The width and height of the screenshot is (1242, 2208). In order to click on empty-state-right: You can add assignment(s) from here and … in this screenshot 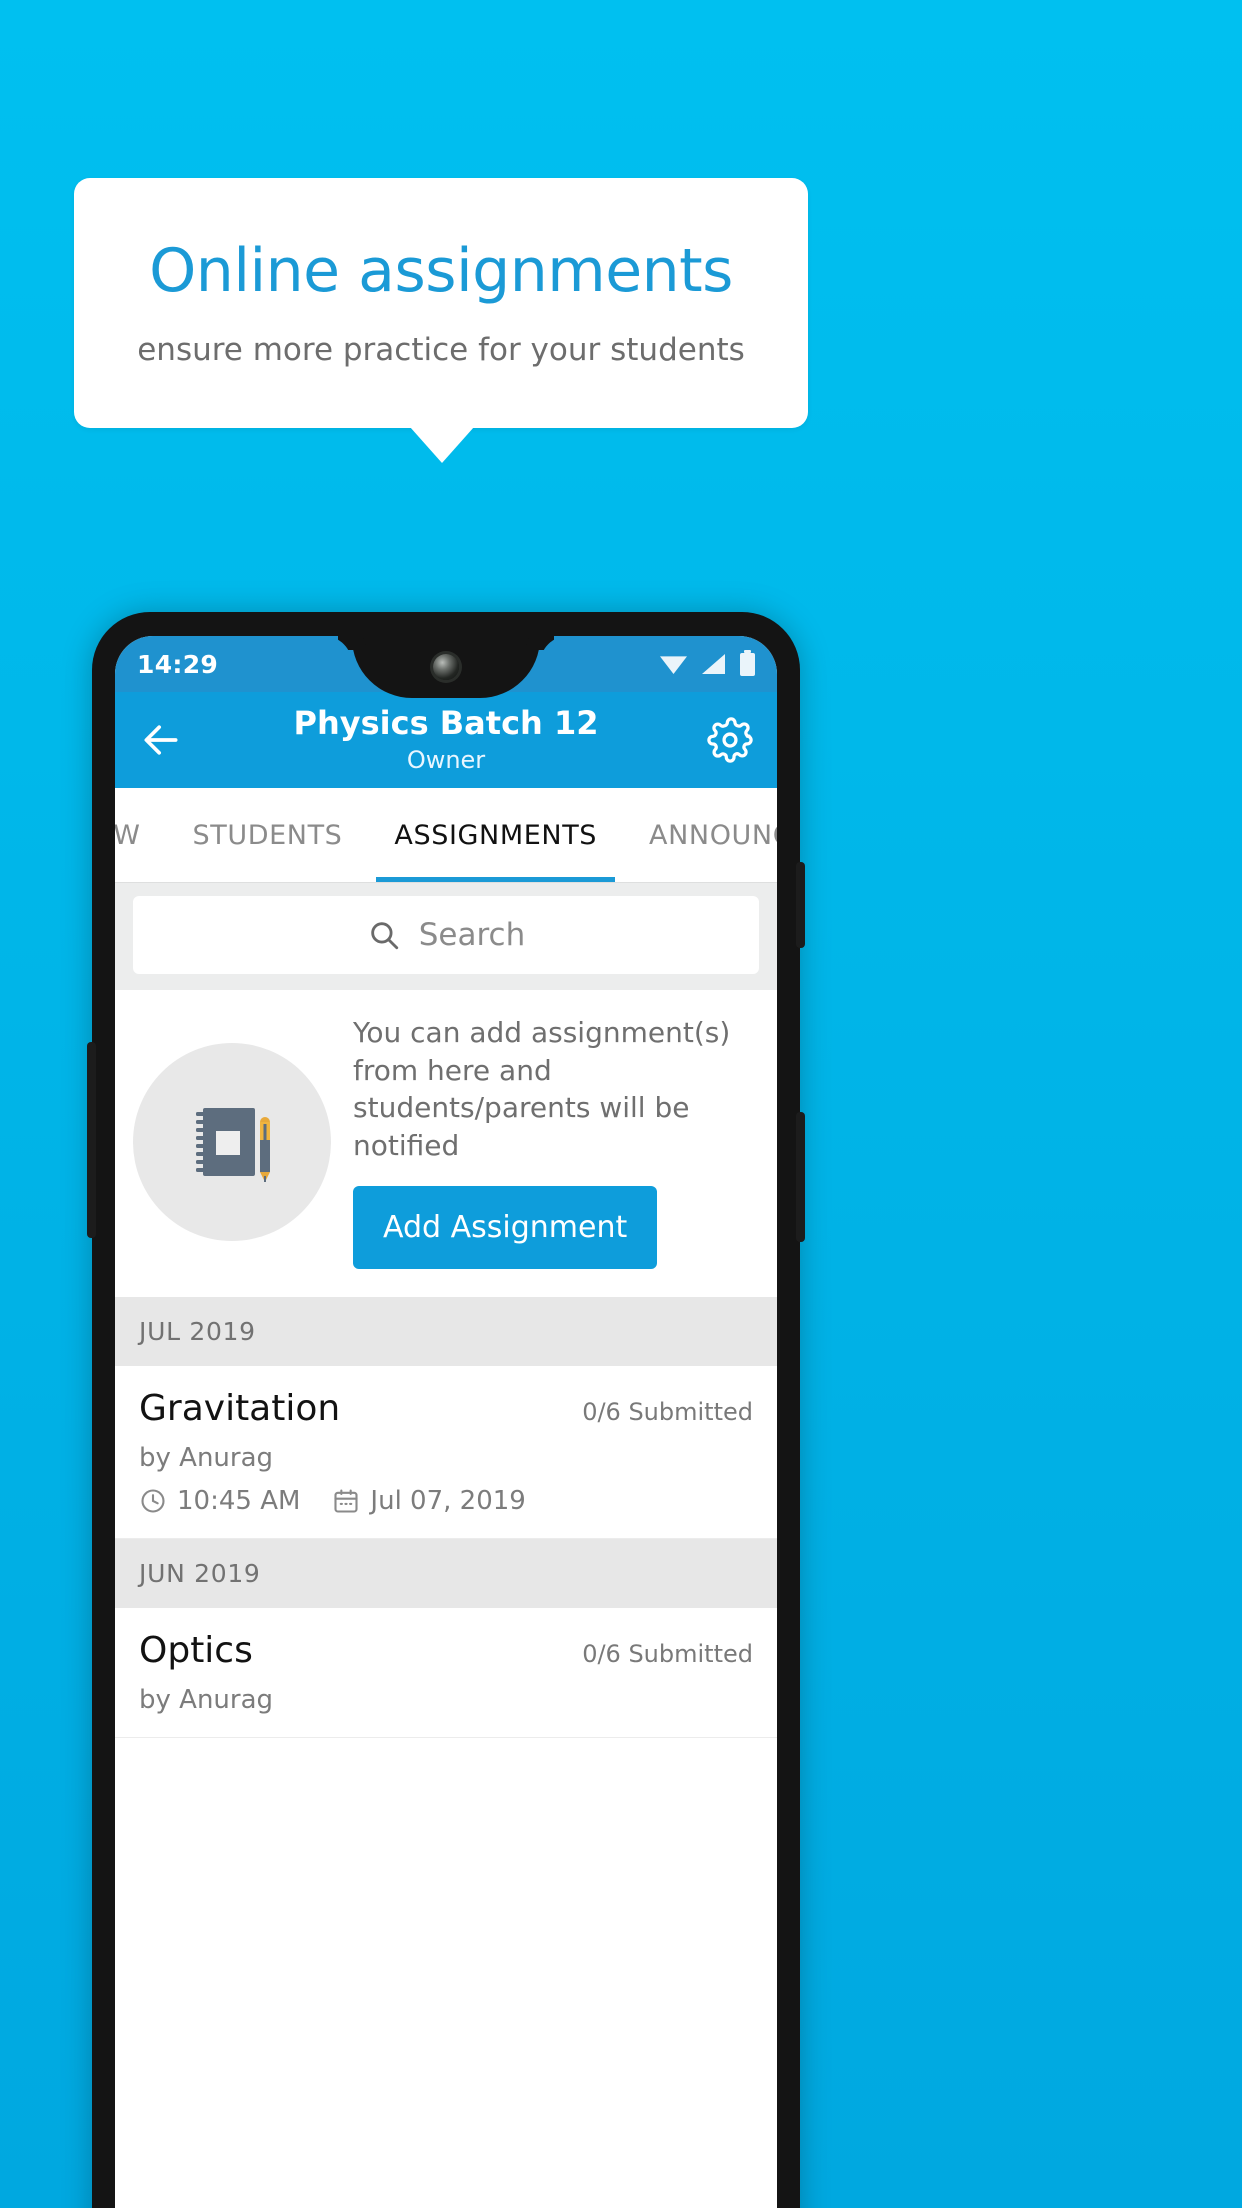, I will do `click(556, 1142)`.